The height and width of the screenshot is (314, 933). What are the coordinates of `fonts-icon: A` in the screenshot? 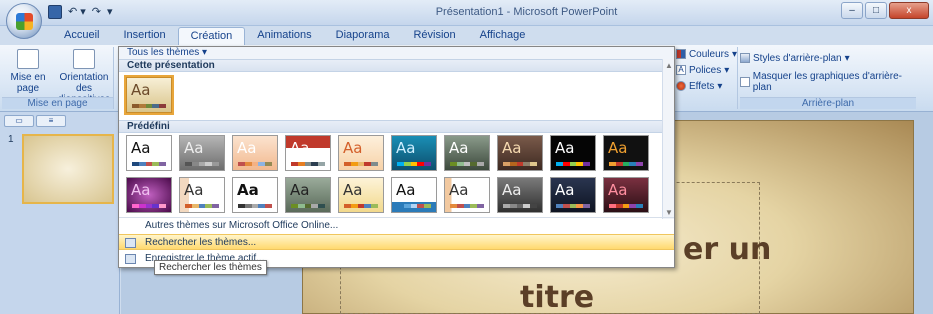 It's located at (681, 70).